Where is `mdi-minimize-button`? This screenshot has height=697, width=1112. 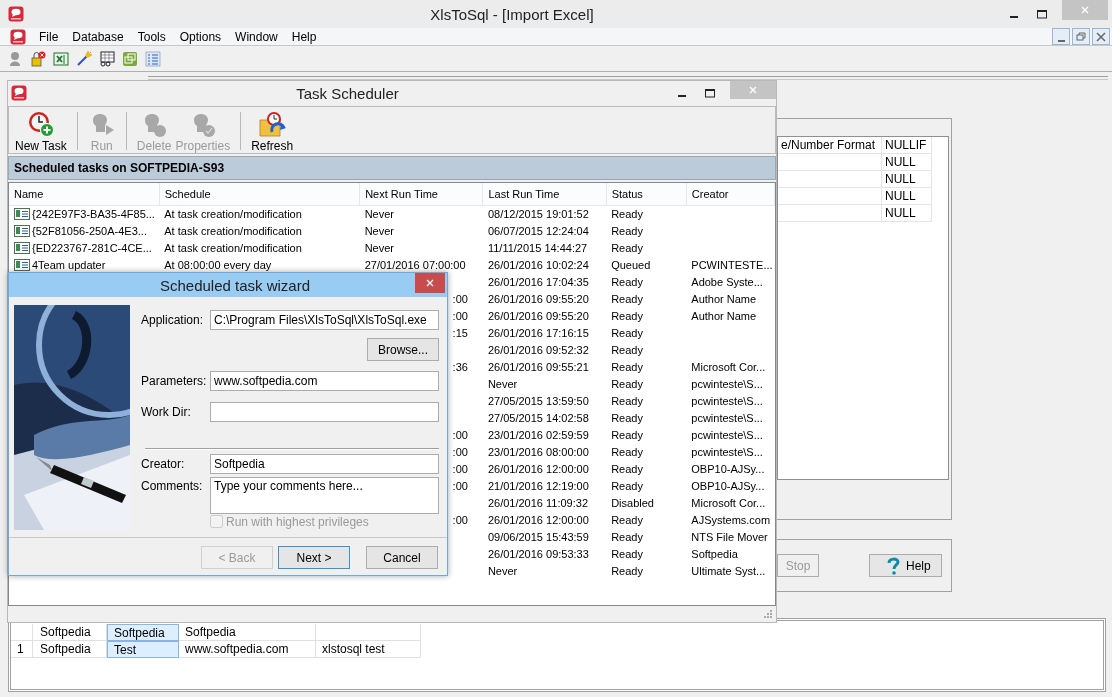 mdi-minimize-button is located at coordinates (1061, 36).